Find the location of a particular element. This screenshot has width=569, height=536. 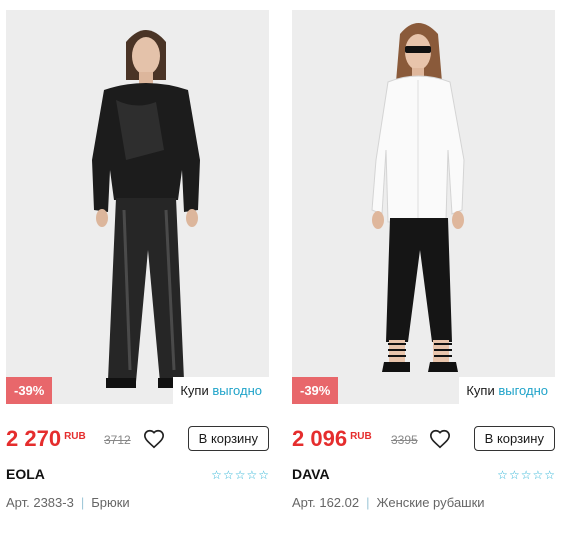

product-meta: Арт. 2383-3 | Брюки is located at coordinates (68, 502).